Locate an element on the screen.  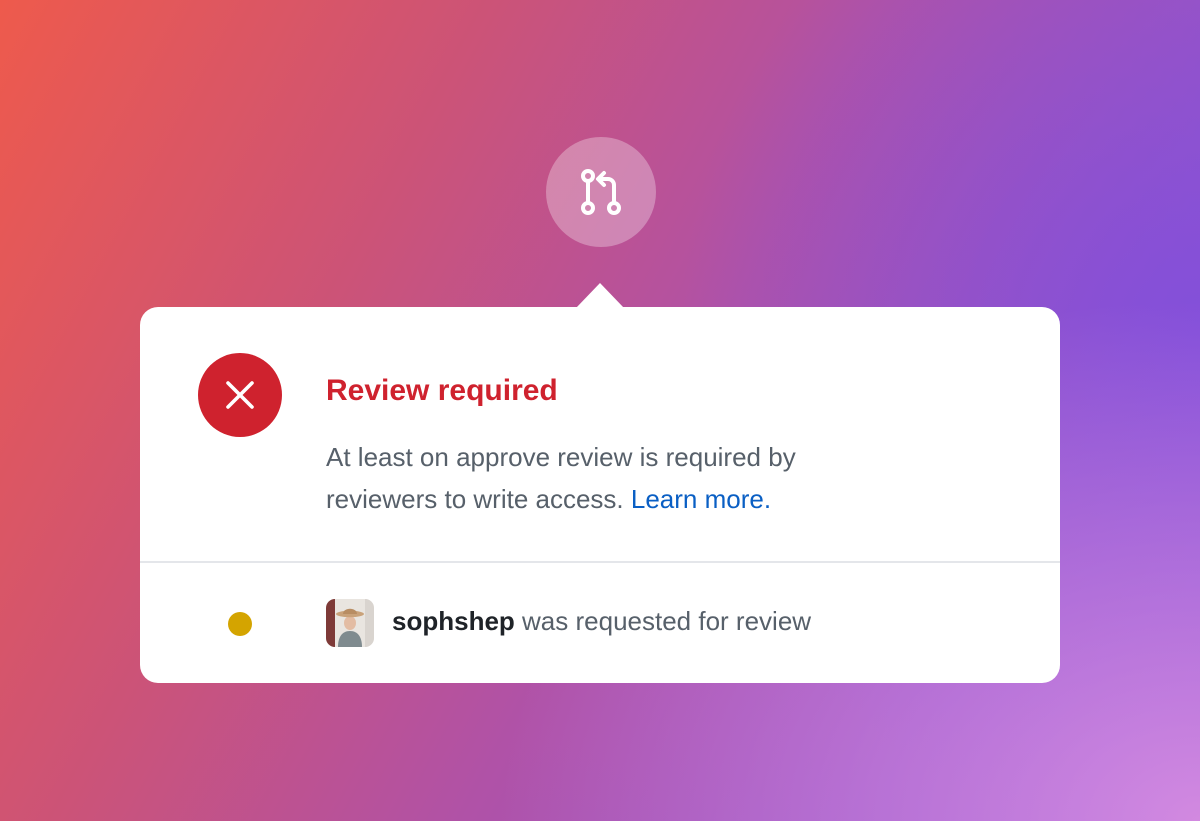
card-title: Review required is located at coordinates (442, 390).